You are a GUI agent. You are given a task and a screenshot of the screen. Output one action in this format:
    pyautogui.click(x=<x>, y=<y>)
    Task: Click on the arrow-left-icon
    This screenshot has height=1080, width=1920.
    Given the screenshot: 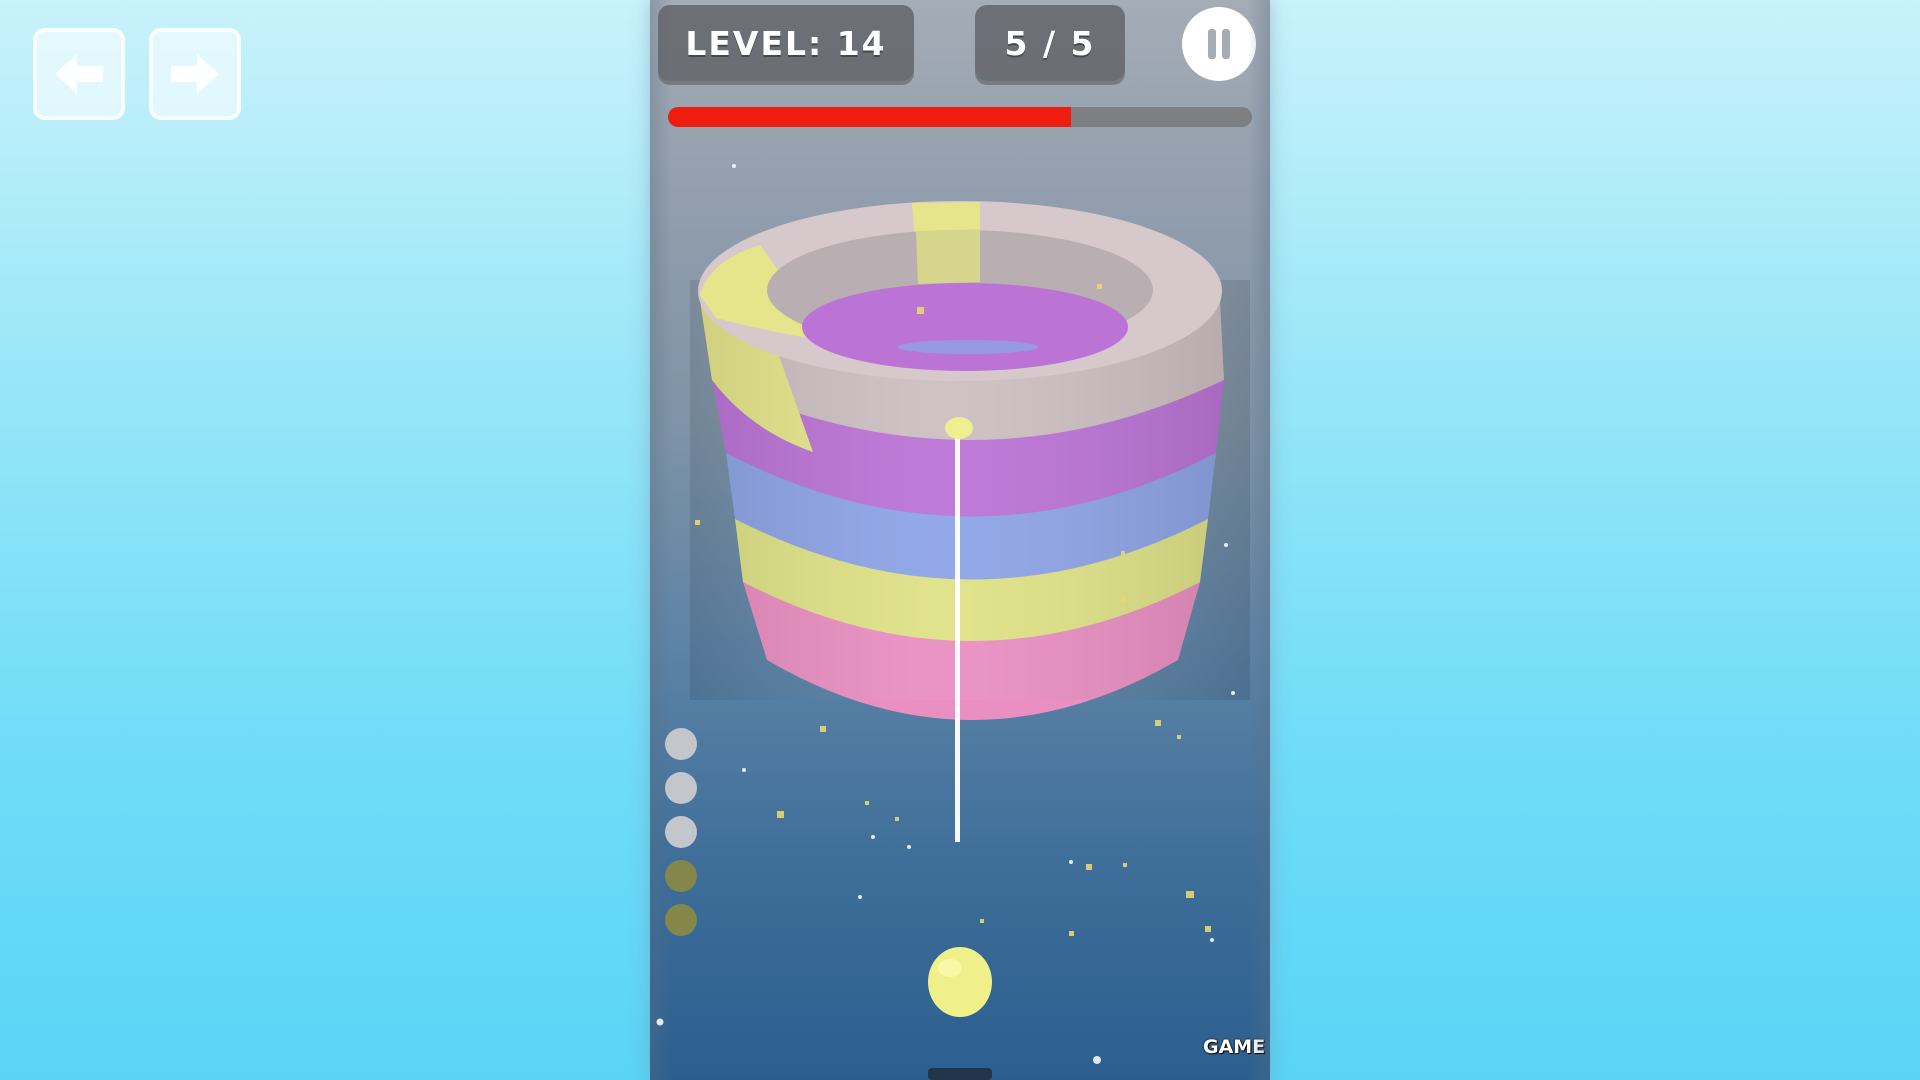 What is the action you would take?
    pyautogui.click(x=79, y=74)
    